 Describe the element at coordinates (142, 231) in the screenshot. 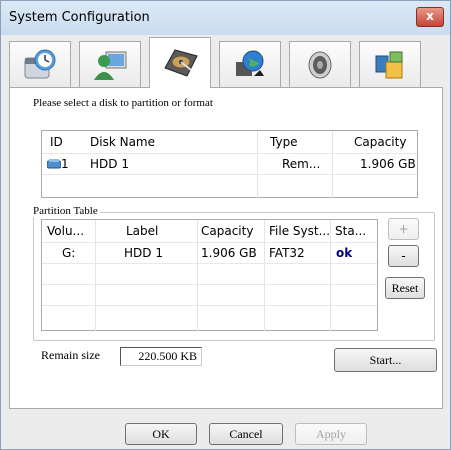

I see `column-header-label: Label` at that location.